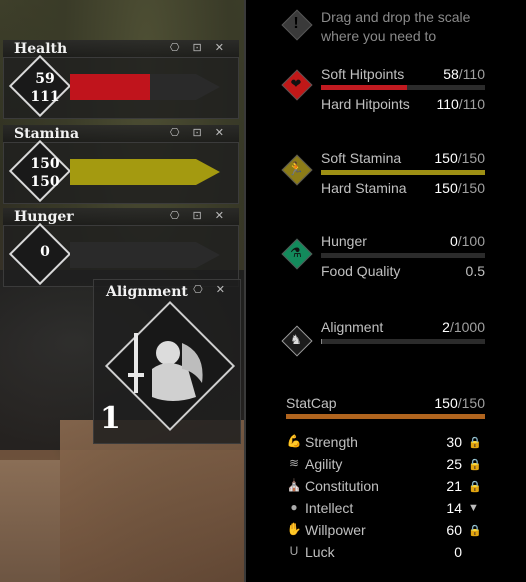  I want to click on stamina-widget-body: 150 150, so click(121, 171).